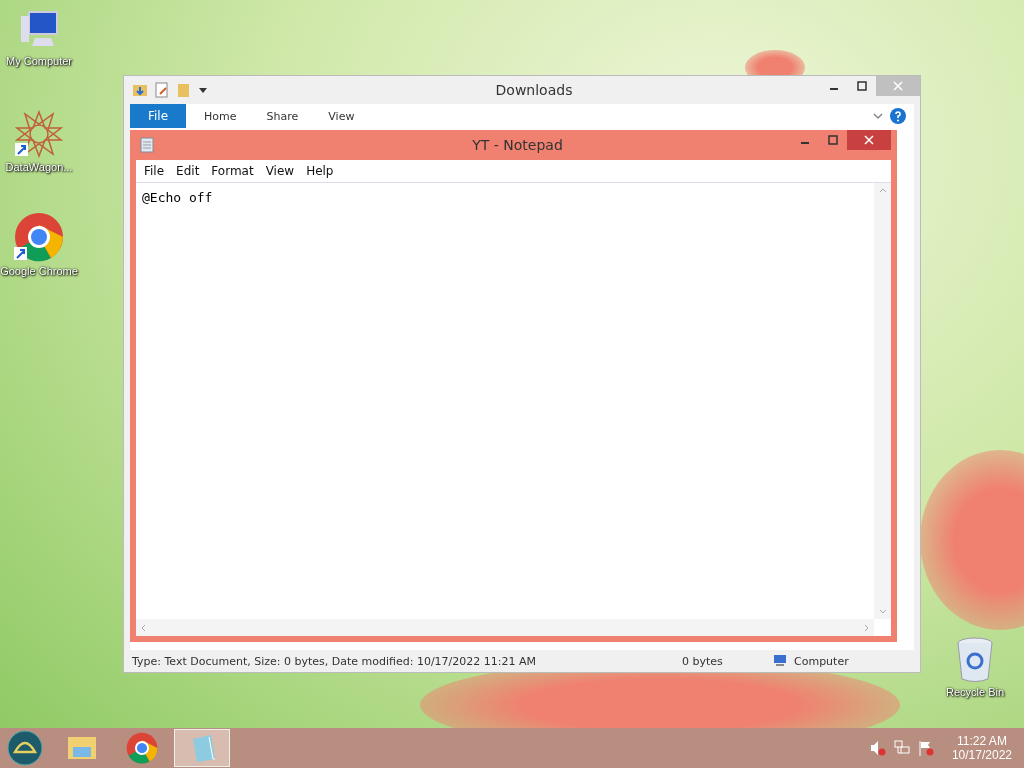 This screenshot has height=768, width=1024. Describe the element at coordinates (925, 748) in the screenshot. I see `flag-icon` at that location.